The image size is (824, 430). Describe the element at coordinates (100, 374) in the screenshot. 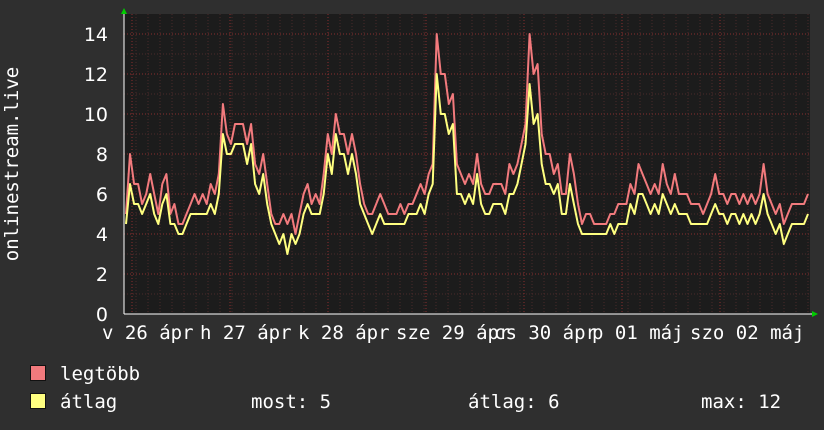

I see `legend-label-max: legtöbb` at that location.